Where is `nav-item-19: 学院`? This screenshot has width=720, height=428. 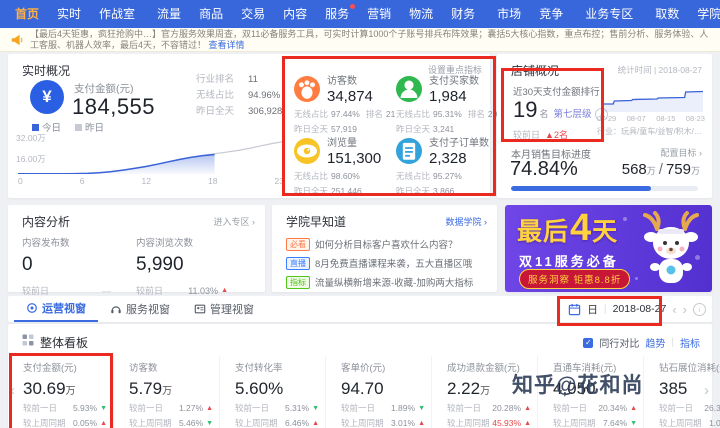 nav-item-19: 学院 is located at coordinates (704, 14).